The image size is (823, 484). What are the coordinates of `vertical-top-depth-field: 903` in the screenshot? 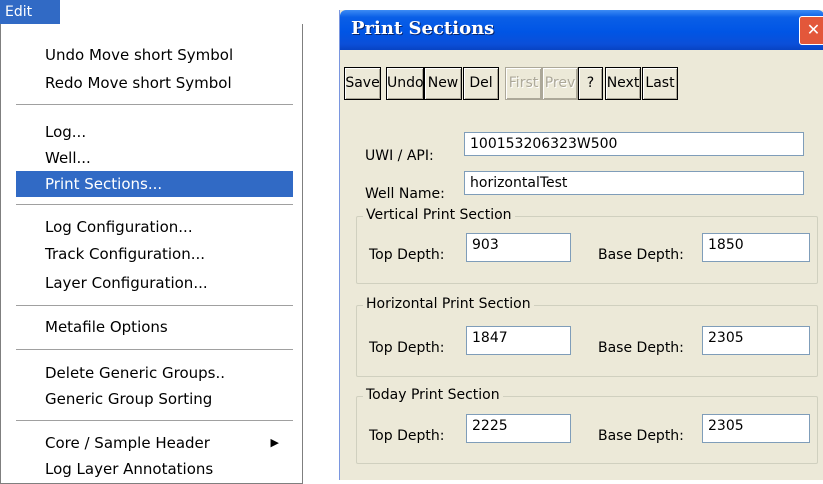 It's located at (518, 247).